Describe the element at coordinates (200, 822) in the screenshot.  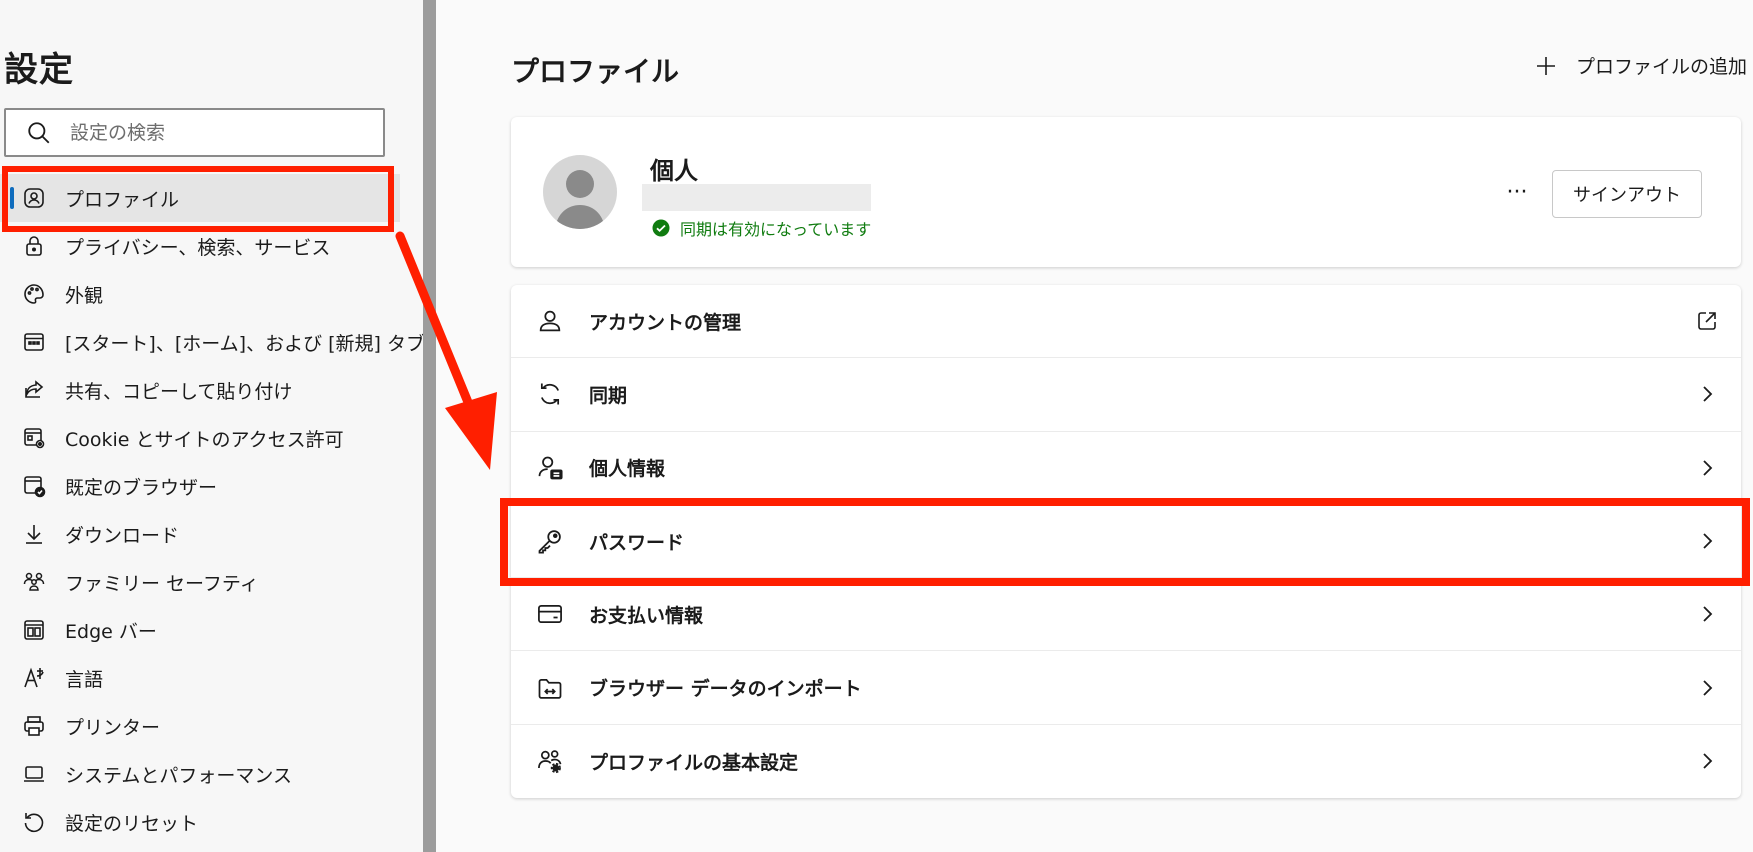
I see `sidebar-item-reset-settings: 設定のリセット` at that location.